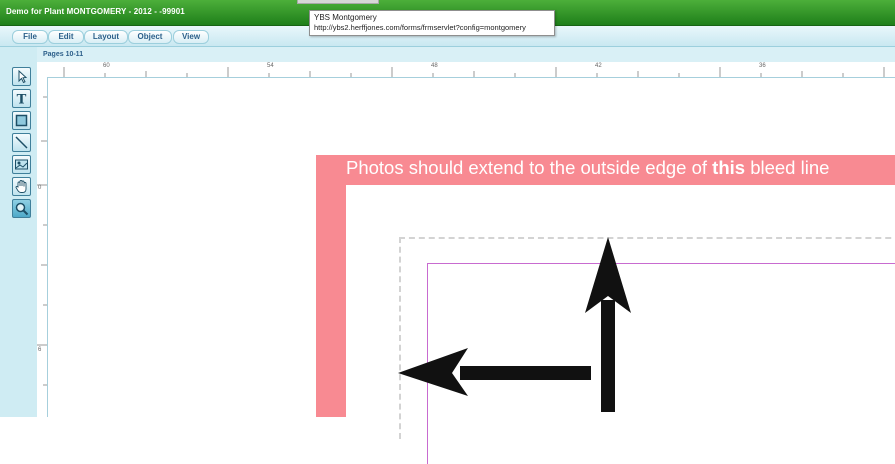  What do you see at coordinates (345, 17) in the screenshot?
I see `tooltip-title: YBS Montgomery` at bounding box center [345, 17].